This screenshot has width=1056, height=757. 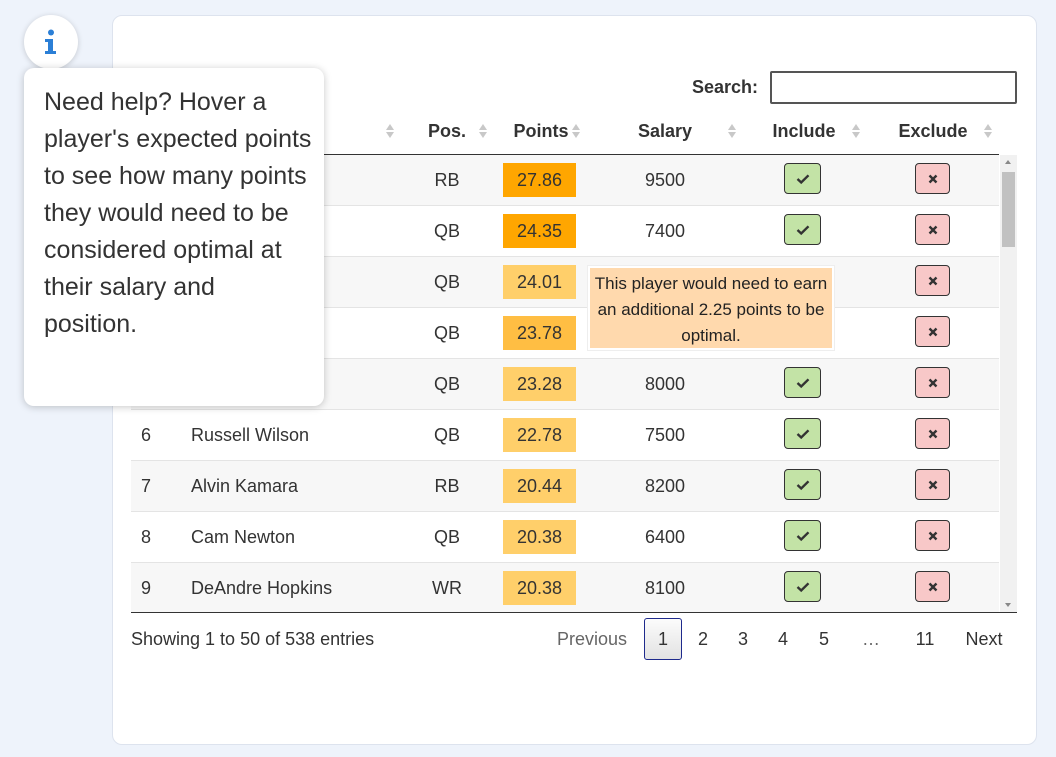 I want to click on row-rank: 9, so click(x=146, y=588).